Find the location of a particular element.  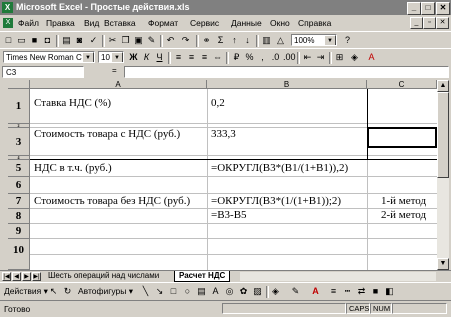

sheet-tab-six-operations: Шесть операций над числами is located at coordinates (109, 276).